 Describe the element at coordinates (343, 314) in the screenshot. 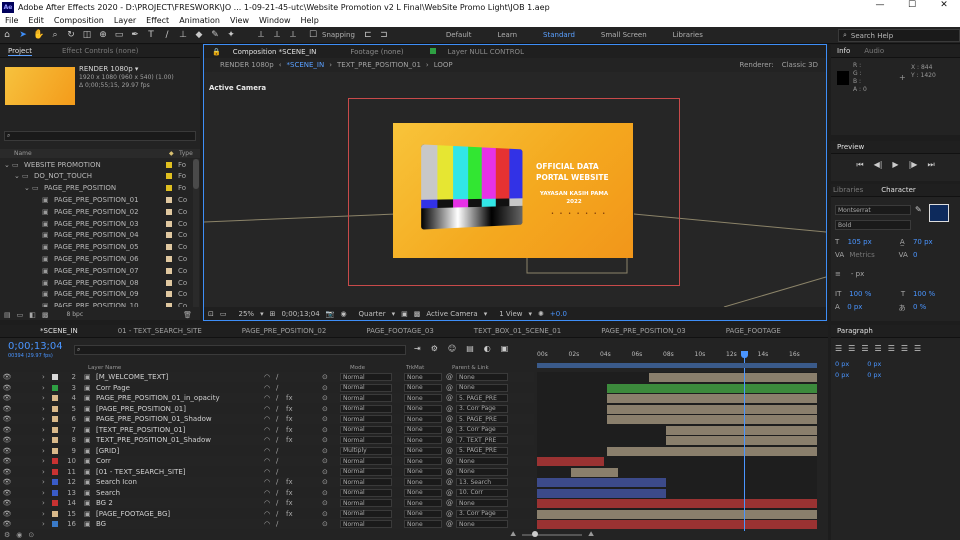

I see `show-channel-icon: ◉` at that location.